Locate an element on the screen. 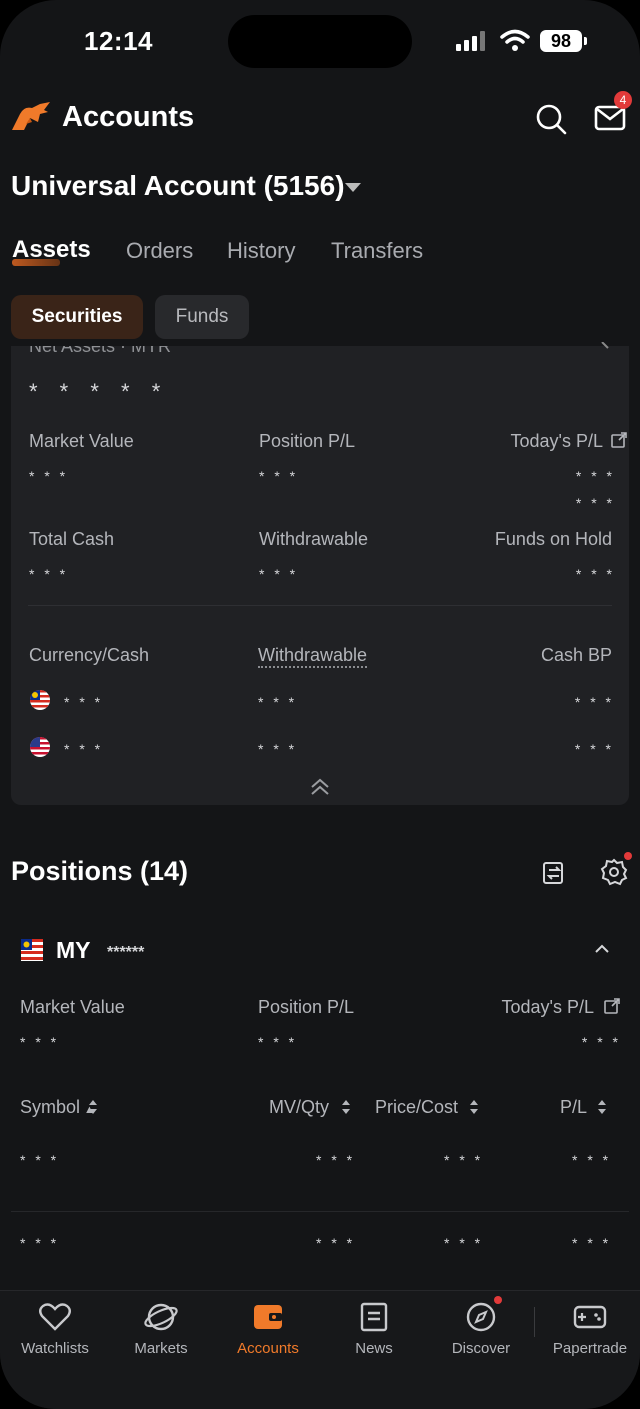 This screenshot has width=640, height=1409. myr-cash: * * * is located at coordinates (84, 702).